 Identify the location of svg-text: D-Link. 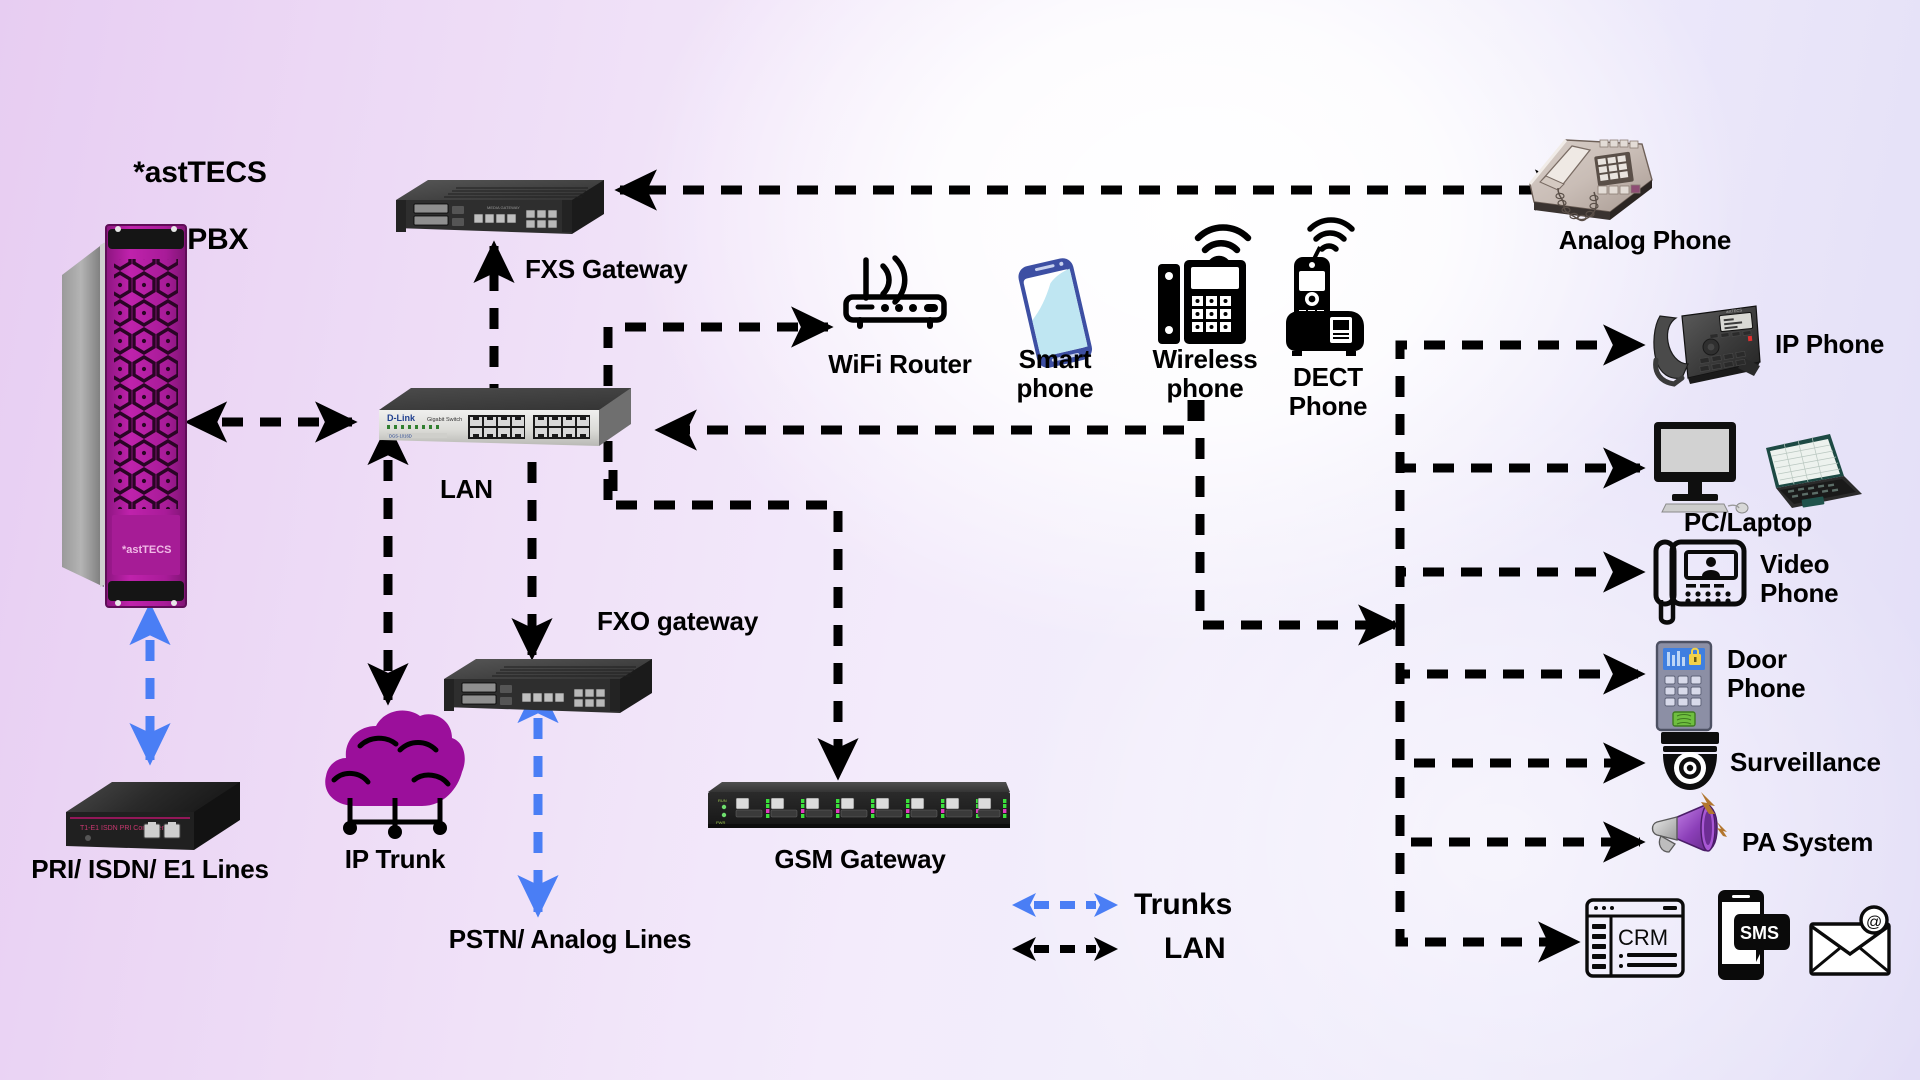
(401, 418).